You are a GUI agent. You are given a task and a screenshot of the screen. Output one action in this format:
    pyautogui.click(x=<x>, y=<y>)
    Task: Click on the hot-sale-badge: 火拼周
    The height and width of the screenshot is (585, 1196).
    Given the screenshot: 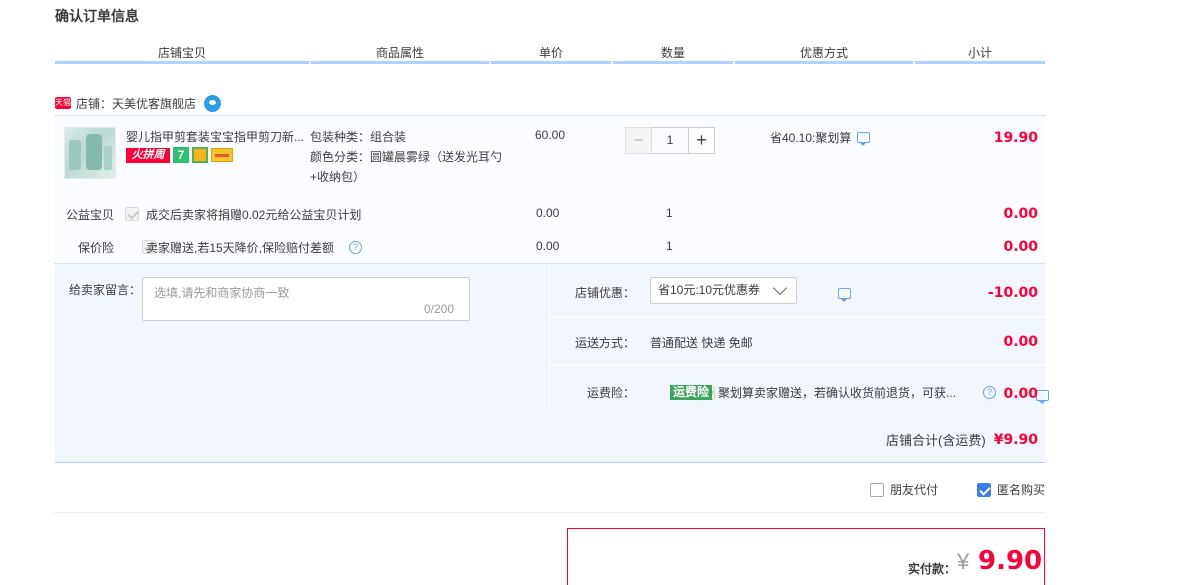 What is the action you would take?
    pyautogui.click(x=148, y=155)
    